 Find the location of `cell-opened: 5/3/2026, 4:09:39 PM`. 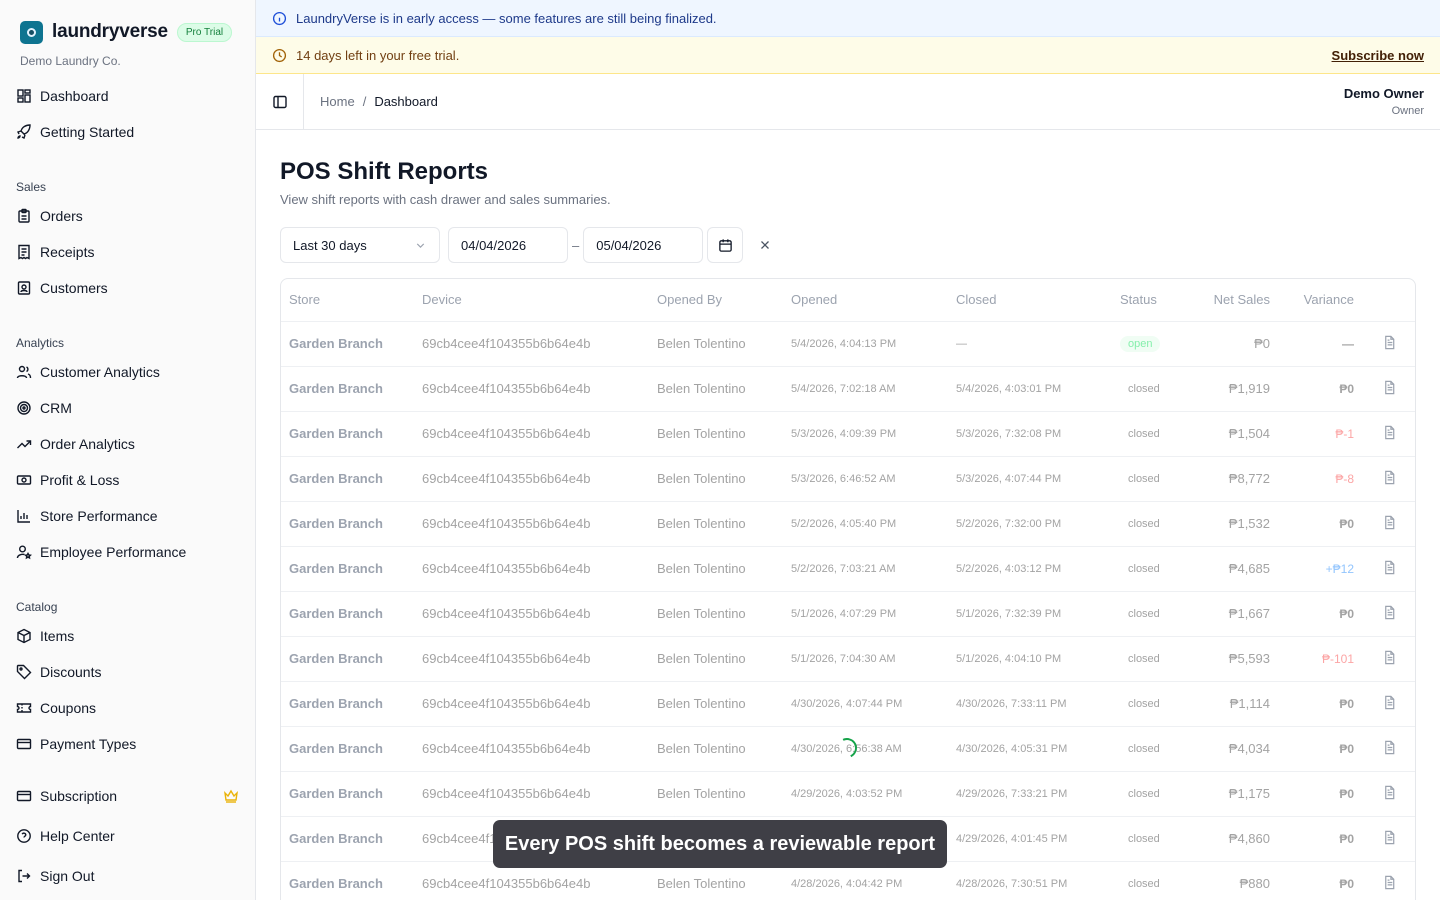

cell-opened: 5/3/2026, 4:09:39 PM is located at coordinates (865, 433).